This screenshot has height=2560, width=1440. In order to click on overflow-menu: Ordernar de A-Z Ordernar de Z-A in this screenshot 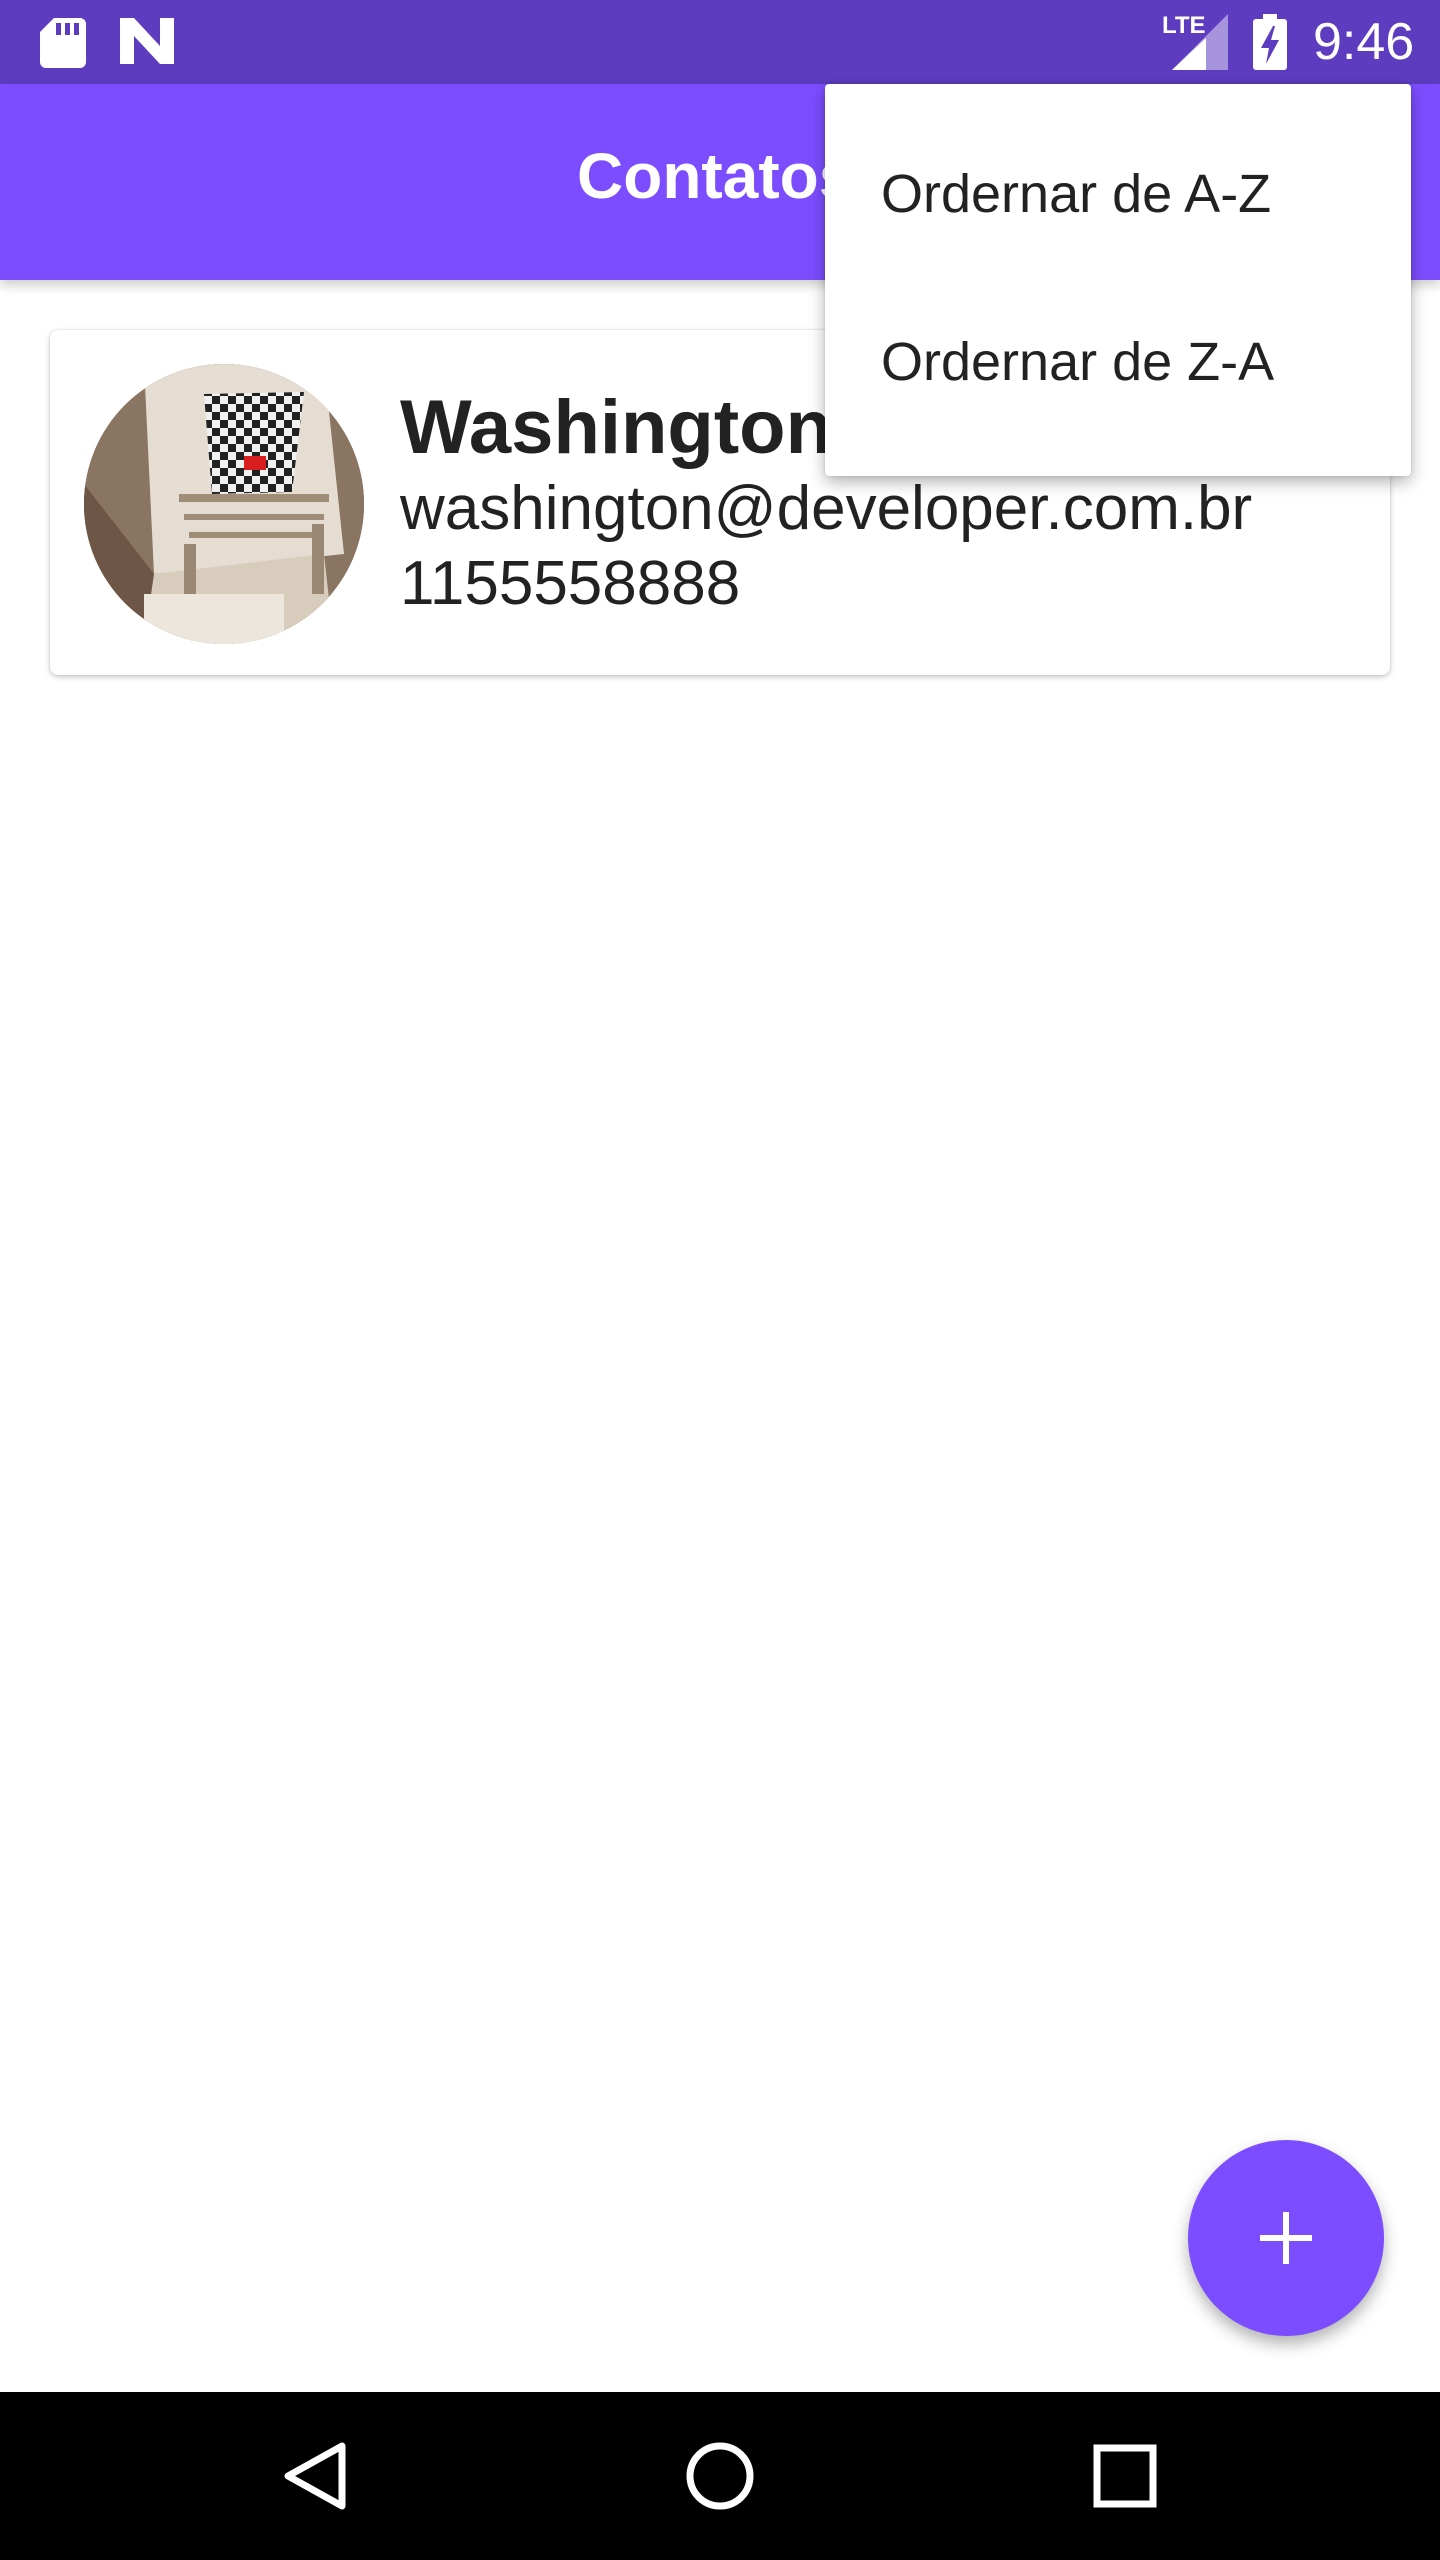, I will do `click(1118, 280)`.